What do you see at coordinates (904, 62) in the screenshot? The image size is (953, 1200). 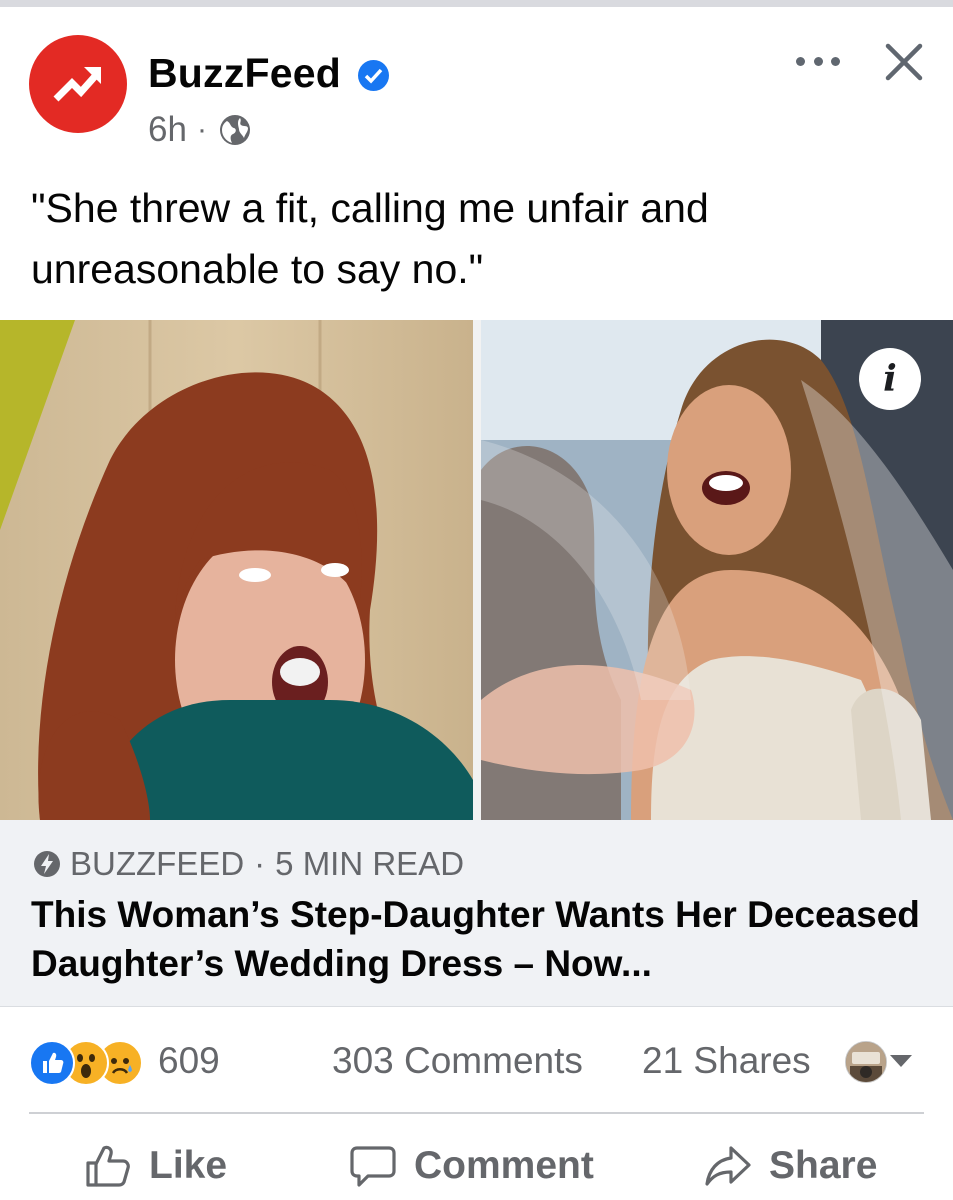 I see `close-icon` at bounding box center [904, 62].